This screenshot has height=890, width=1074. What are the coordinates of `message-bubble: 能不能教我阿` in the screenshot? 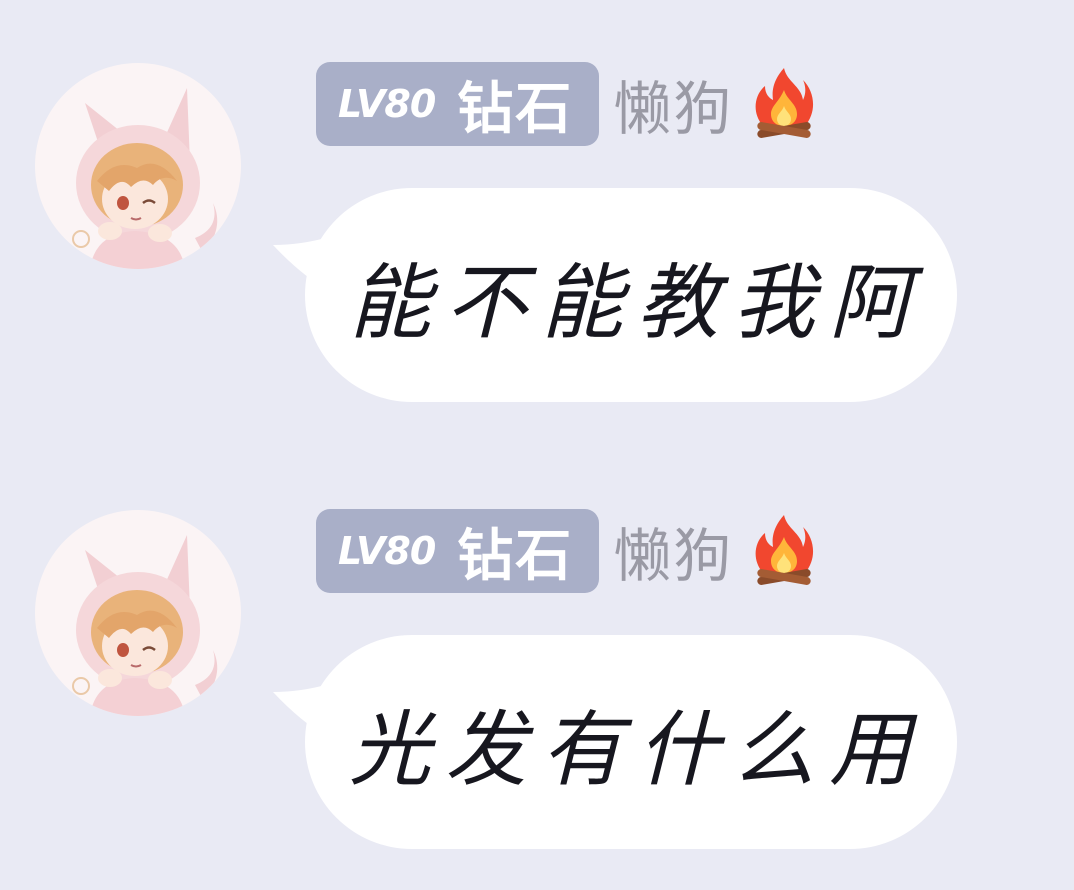 It's located at (631, 295).